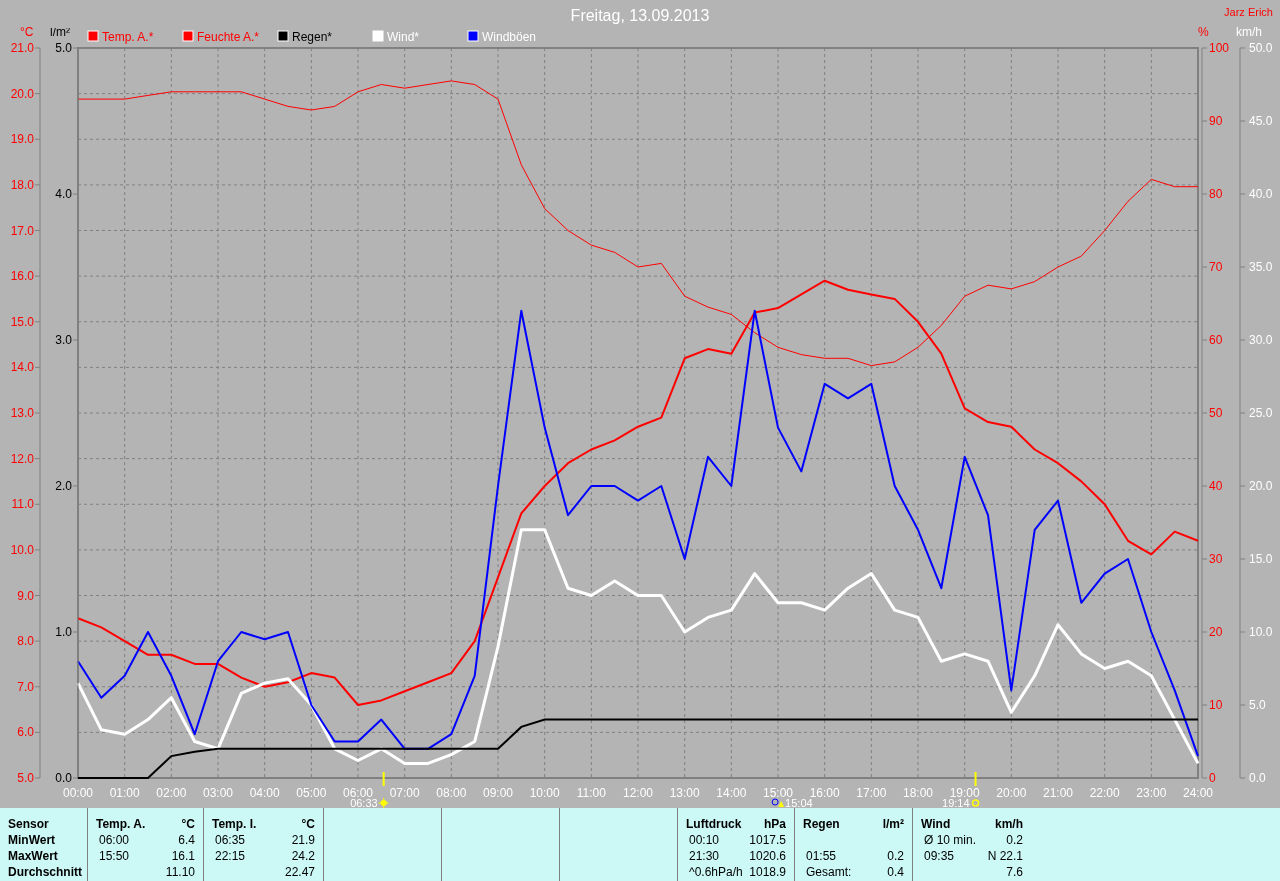 This screenshot has height=881, width=1280. Describe the element at coordinates (1216, 486) in the screenshot. I see `axis-tick-label: 40` at that location.